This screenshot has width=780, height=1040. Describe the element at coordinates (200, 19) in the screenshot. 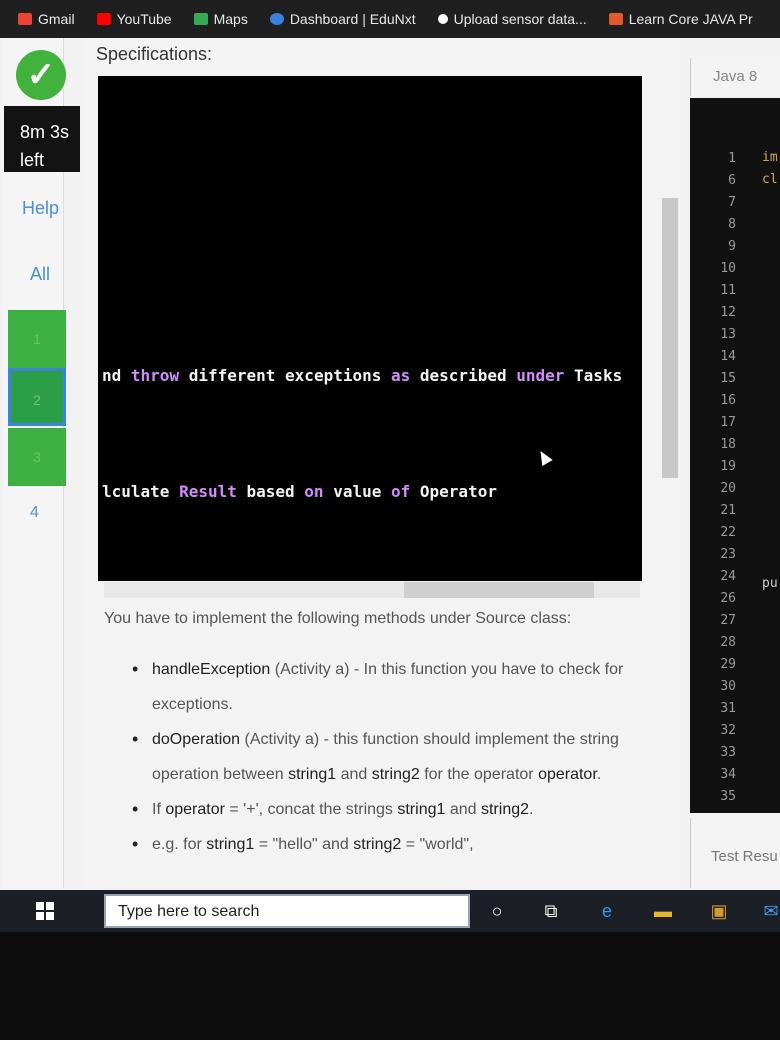

I see `maps-icon` at that location.